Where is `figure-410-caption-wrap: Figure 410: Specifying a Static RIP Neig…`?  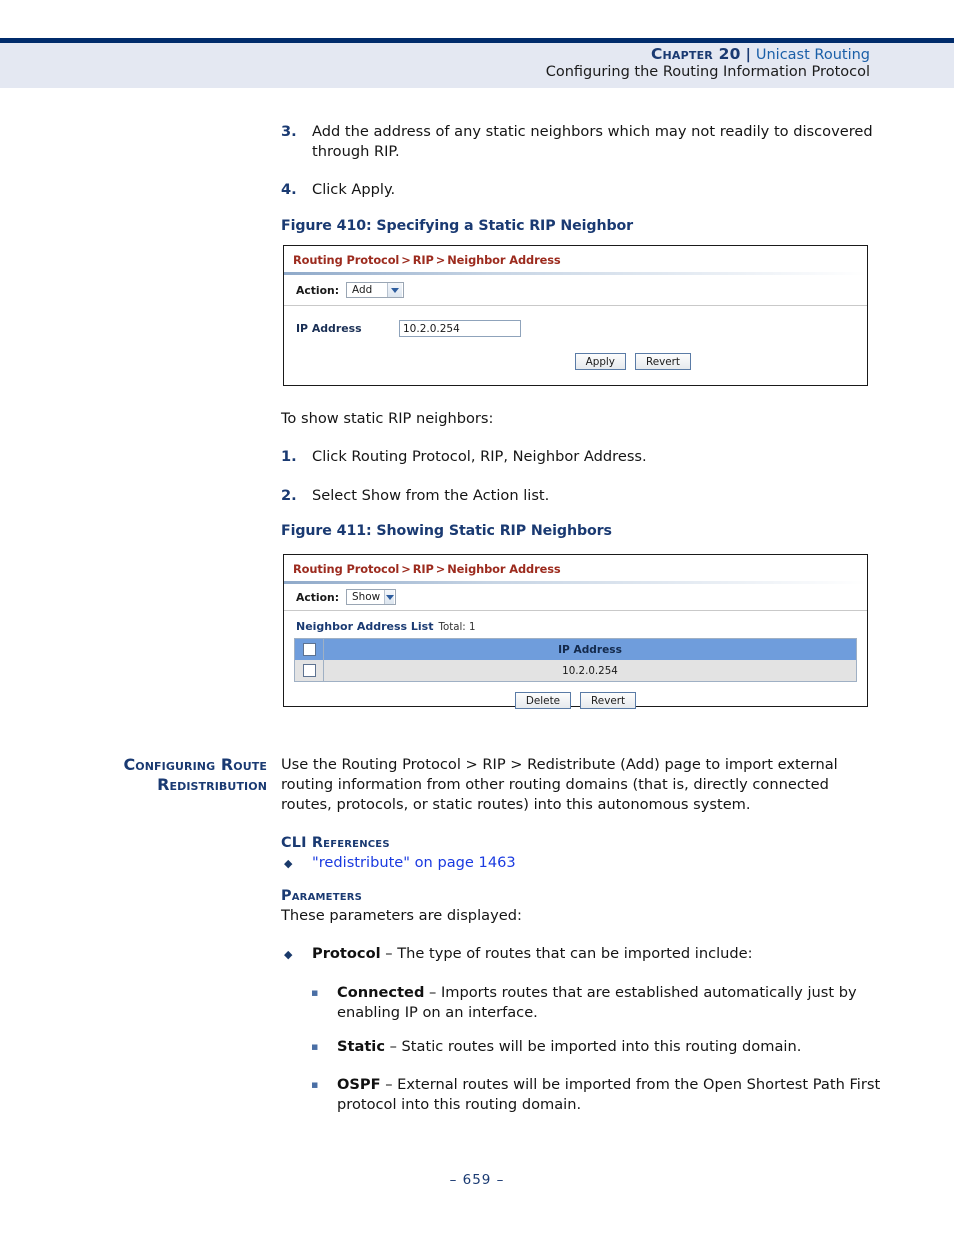 figure-410-caption-wrap: Figure 410: Specifying a Static RIP Neig… is located at coordinates (581, 226).